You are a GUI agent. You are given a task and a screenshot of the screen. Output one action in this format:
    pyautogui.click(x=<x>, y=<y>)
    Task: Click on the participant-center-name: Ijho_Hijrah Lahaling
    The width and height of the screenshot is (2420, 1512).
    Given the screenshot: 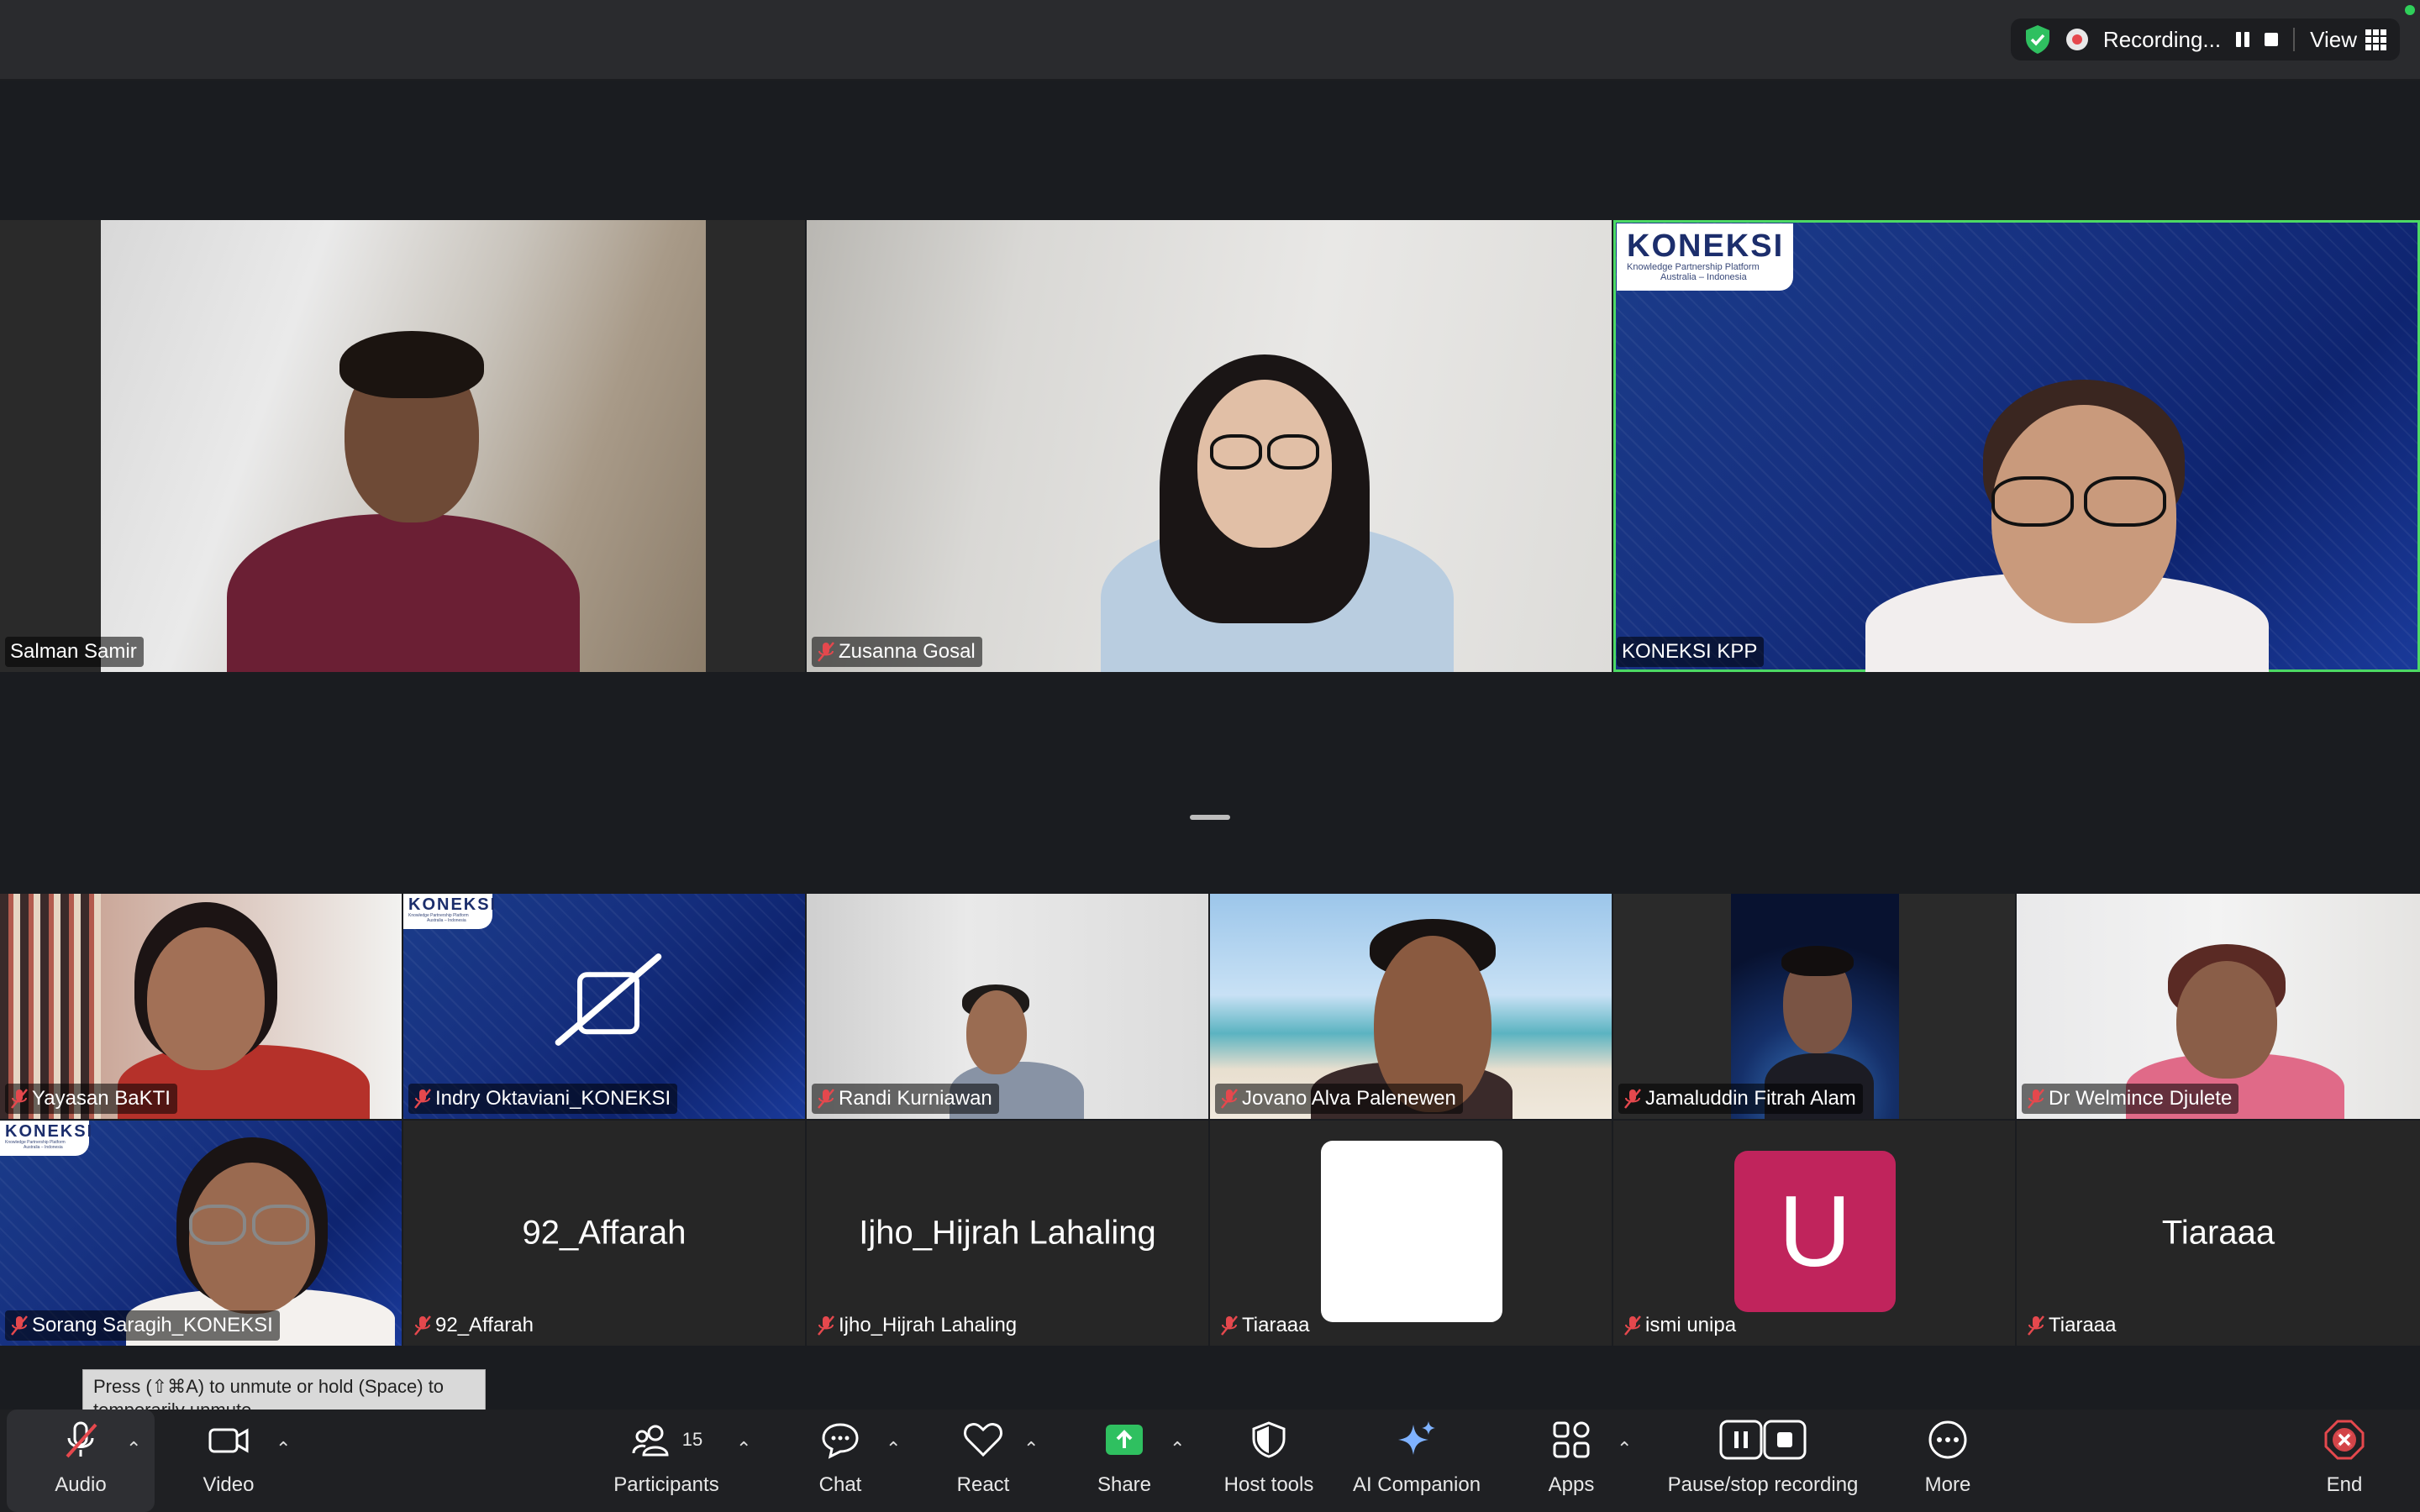 What is the action you would take?
    pyautogui.click(x=1007, y=1233)
    